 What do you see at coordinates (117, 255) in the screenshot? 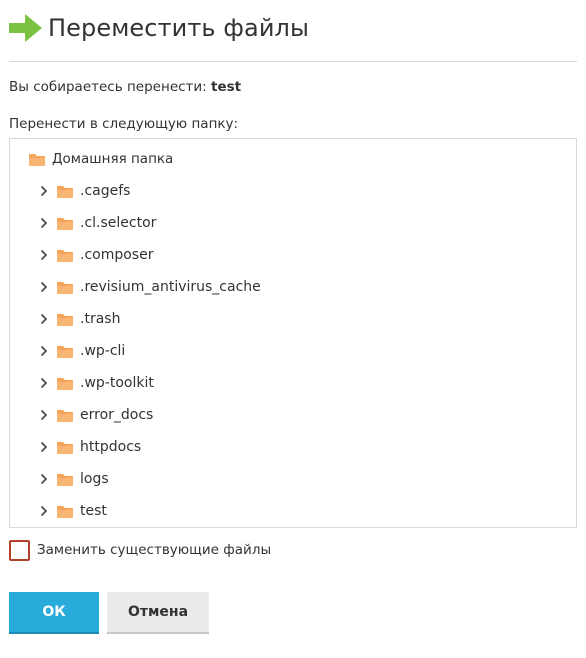
I see `tree-item-label: .composer` at bounding box center [117, 255].